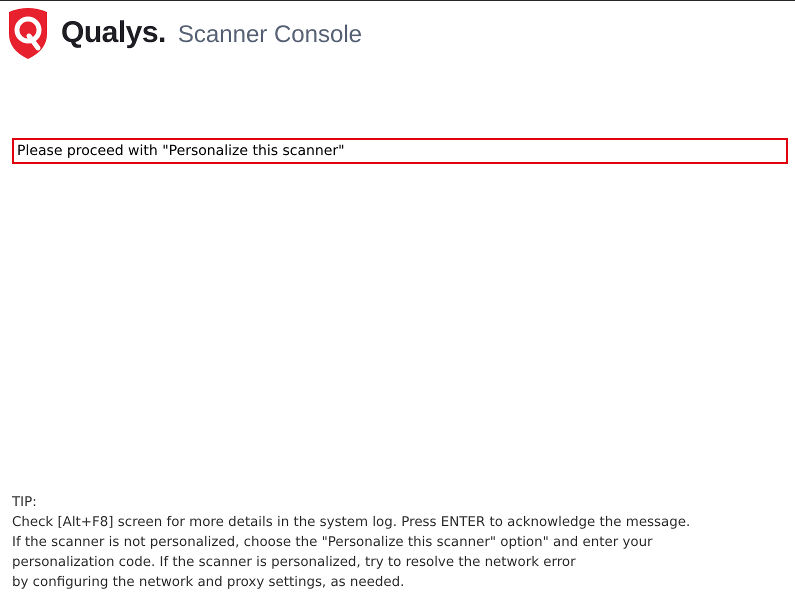 The width and height of the screenshot is (795, 597). What do you see at coordinates (333, 543) in the screenshot?
I see `tip-text: If the scanner is not personalized, choose the "Personalize this scanner" option" and enter your` at bounding box center [333, 543].